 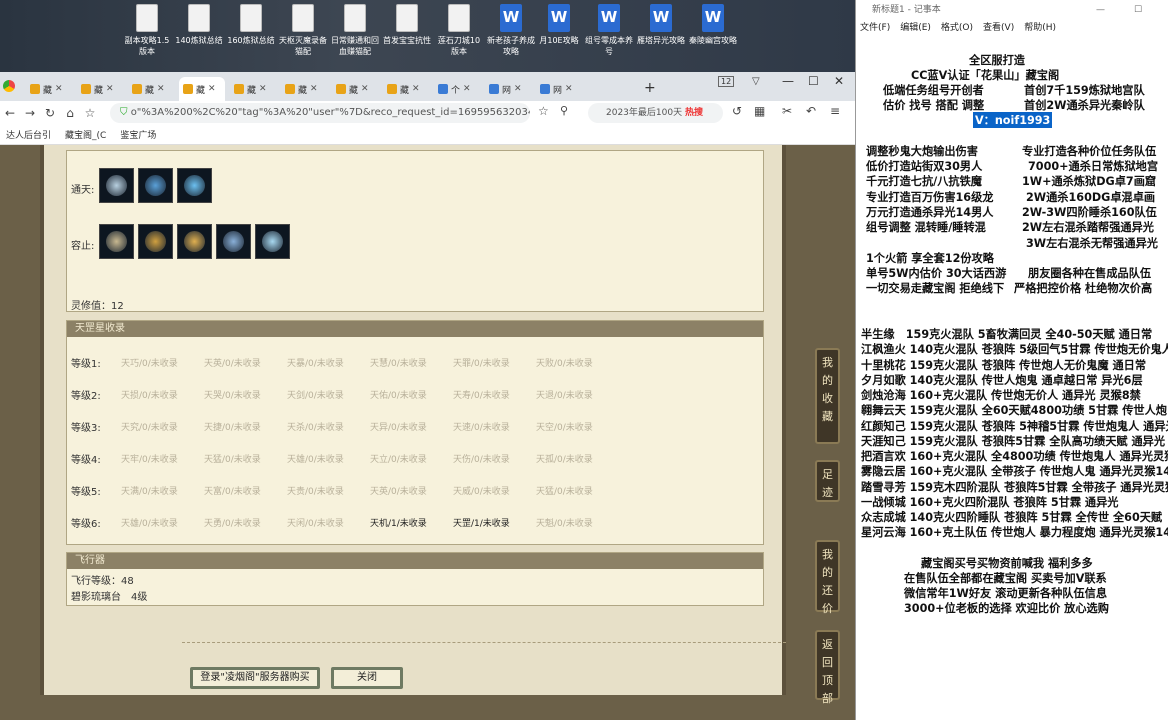 What do you see at coordinates (756, 81) in the screenshot?
I see `tab-search-icon: ▽` at bounding box center [756, 81].